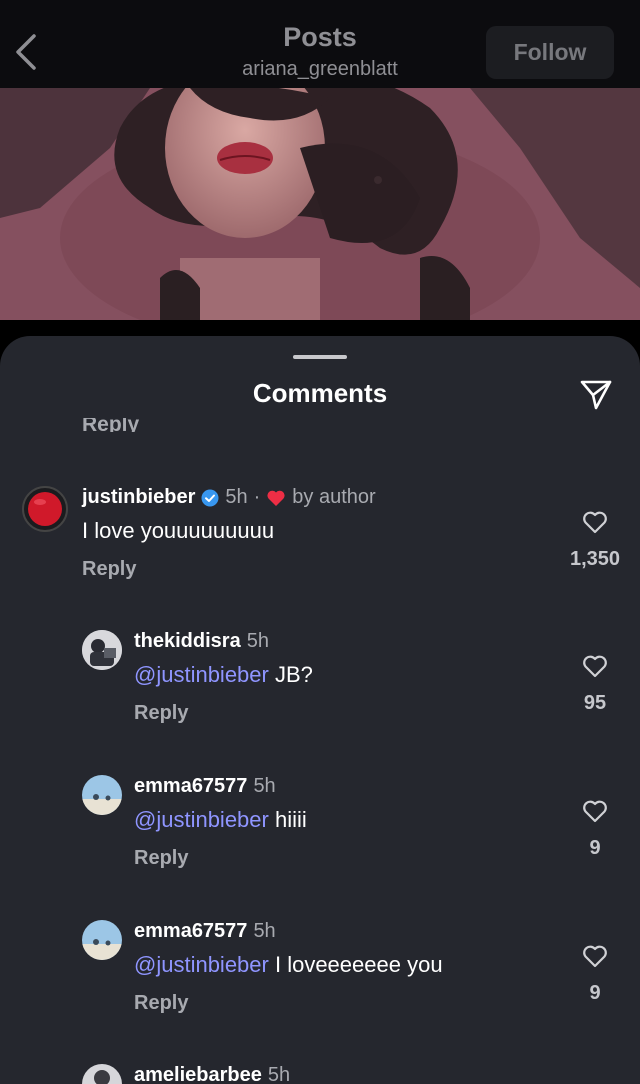  I want to click on comment-text: @justinbieber hiiii, so click(220, 820).